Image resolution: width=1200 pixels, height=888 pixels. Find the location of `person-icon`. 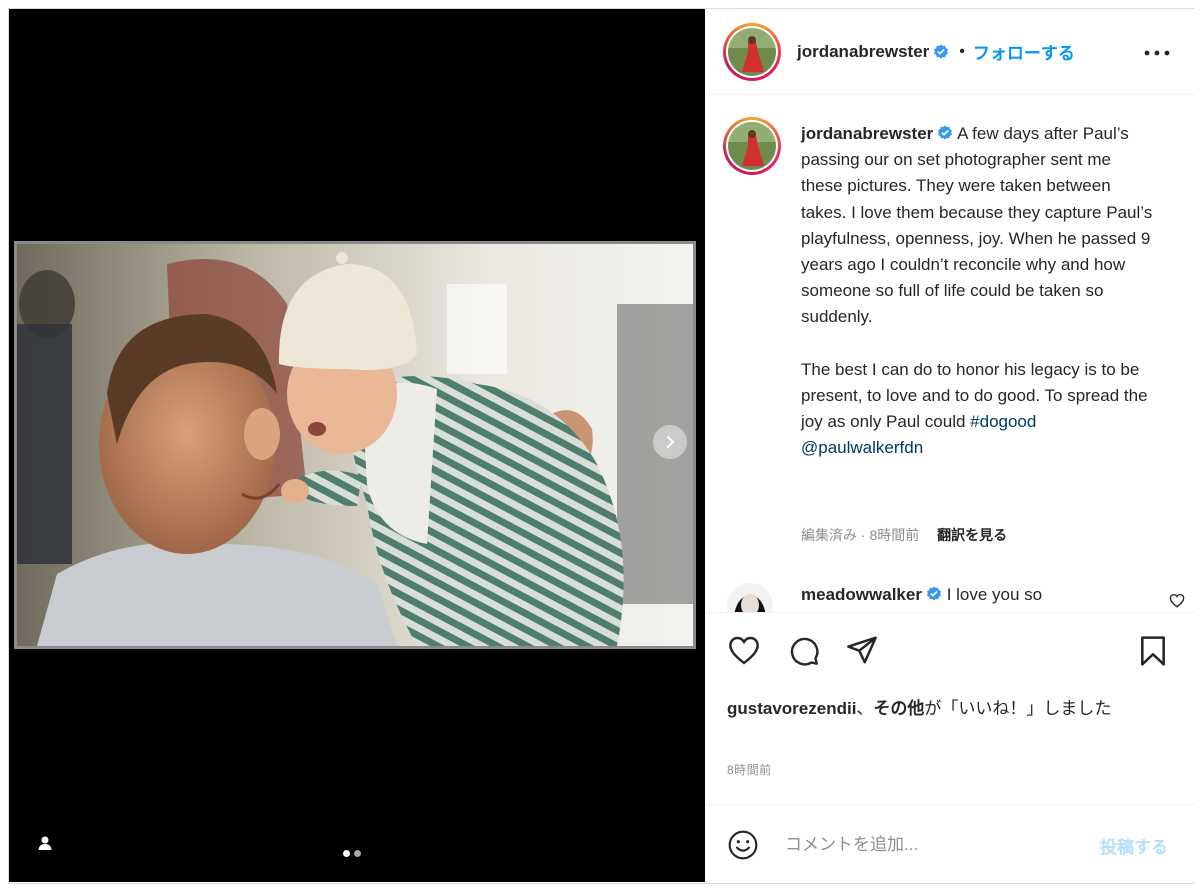

person-icon is located at coordinates (45, 843).